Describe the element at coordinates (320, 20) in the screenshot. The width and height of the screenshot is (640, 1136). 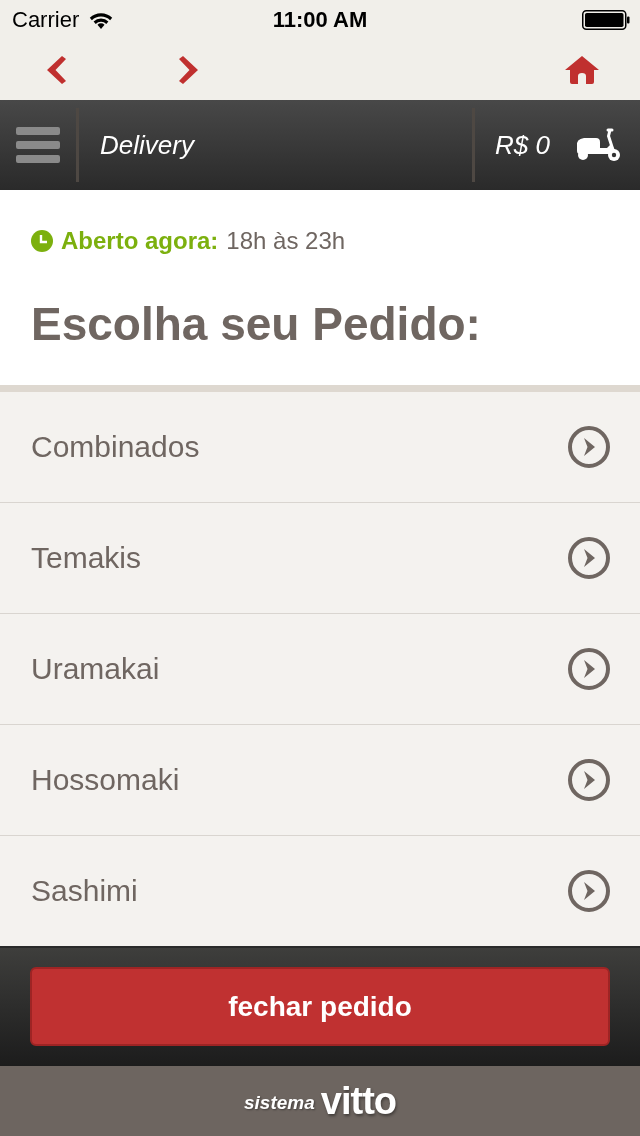
I see `status-time: 11:00 AM` at that location.